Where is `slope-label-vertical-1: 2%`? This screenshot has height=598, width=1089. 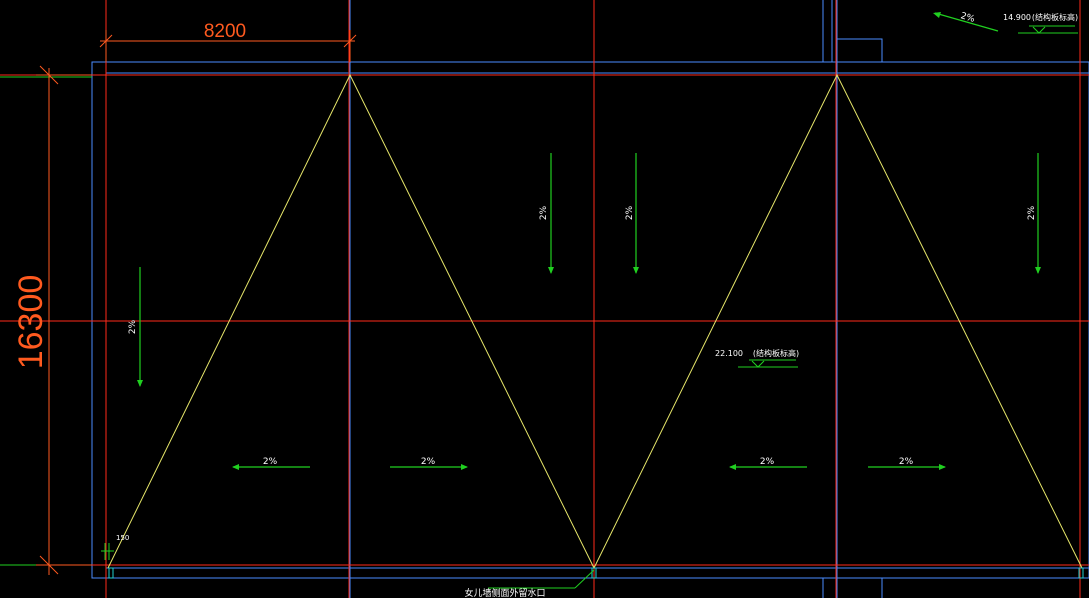 slope-label-vertical-1: 2% is located at coordinates (133, 326).